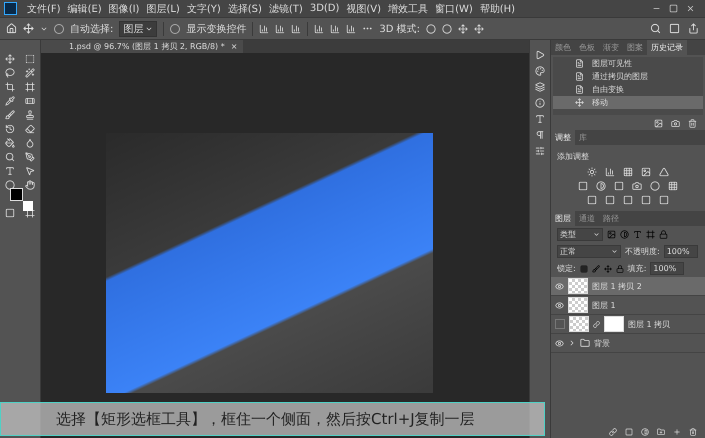 The width and height of the screenshot is (705, 438). What do you see at coordinates (408, 9) in the screenshot?
I see `menu-item: 增效工具` at bounding box center [408, 9].